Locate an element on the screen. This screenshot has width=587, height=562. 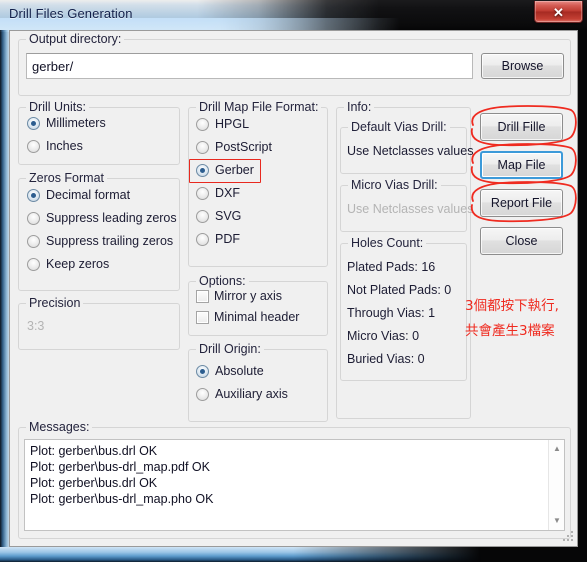
radio-decimal-format: Decimal format is located at coordinates (78, 195).